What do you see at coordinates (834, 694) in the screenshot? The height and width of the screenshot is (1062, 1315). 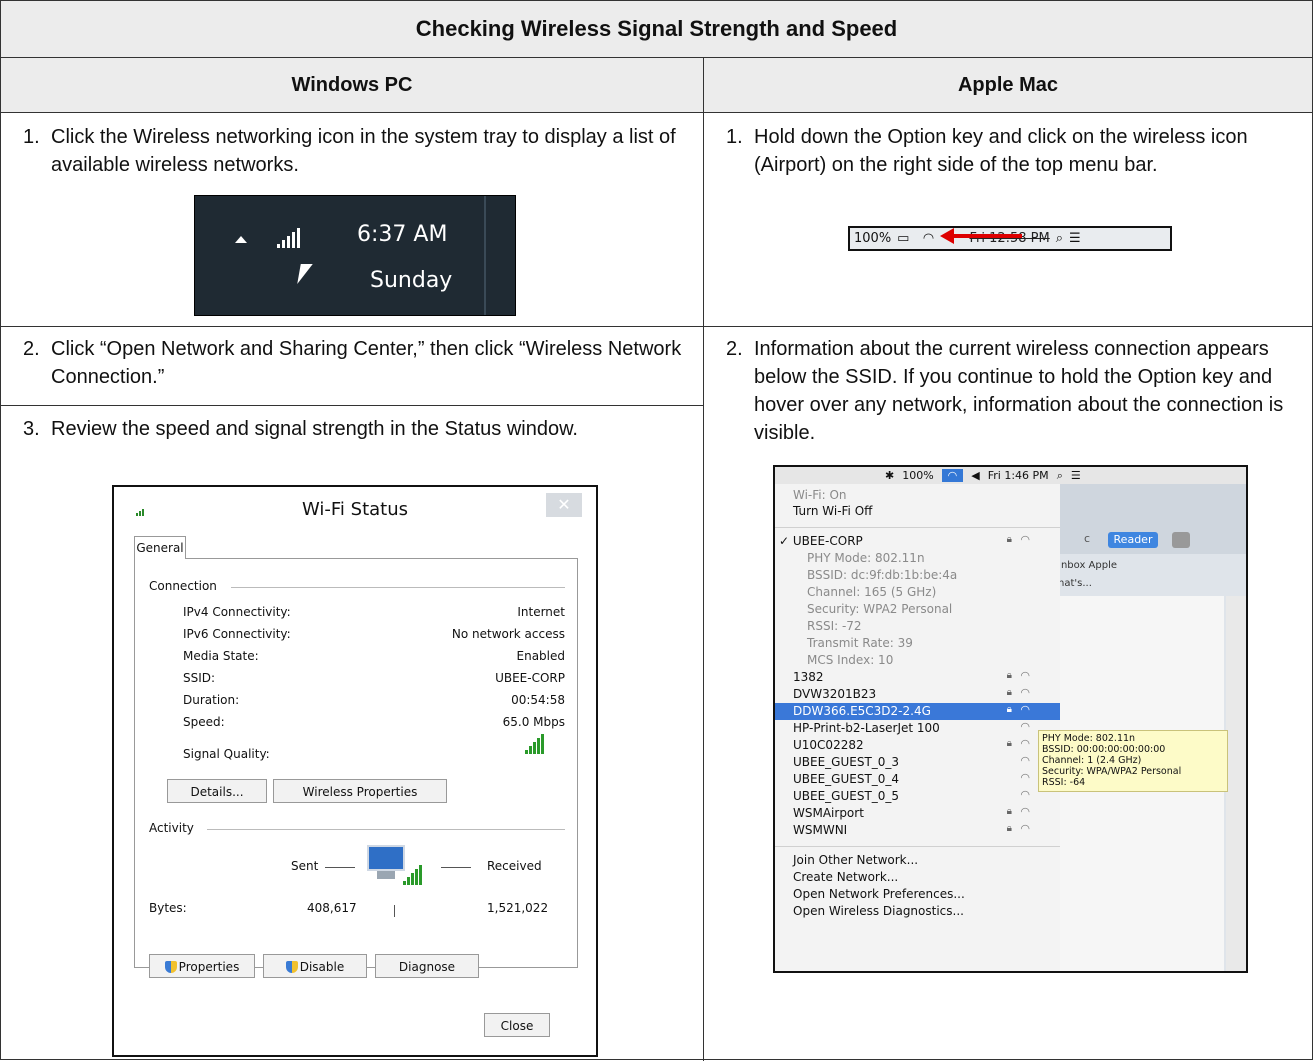 I see `network-item: DVW3201B23` at bounding box center [834, 694].